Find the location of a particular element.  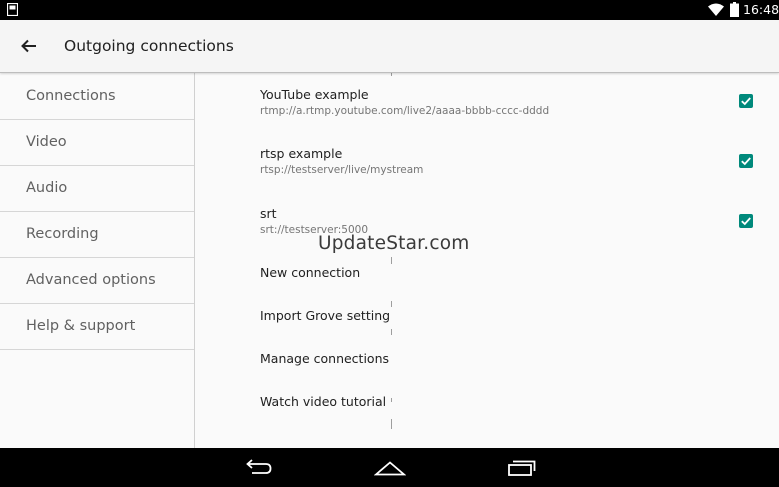

new-connection-button: New connection is located at coordinates (310, 273).